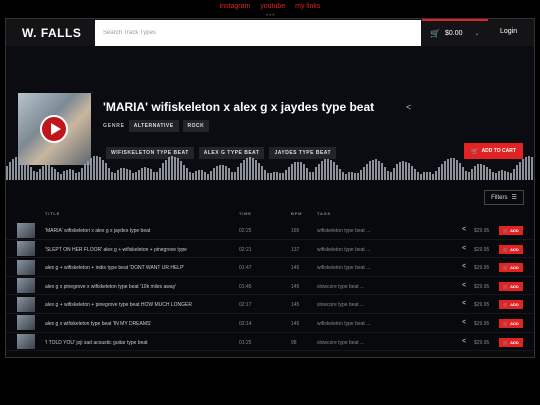 The height and width of the screenshot is (405, 540). Describe the element at coordinates (245, 231) in the screenshot. I see `row-time: 02:25` at that location.